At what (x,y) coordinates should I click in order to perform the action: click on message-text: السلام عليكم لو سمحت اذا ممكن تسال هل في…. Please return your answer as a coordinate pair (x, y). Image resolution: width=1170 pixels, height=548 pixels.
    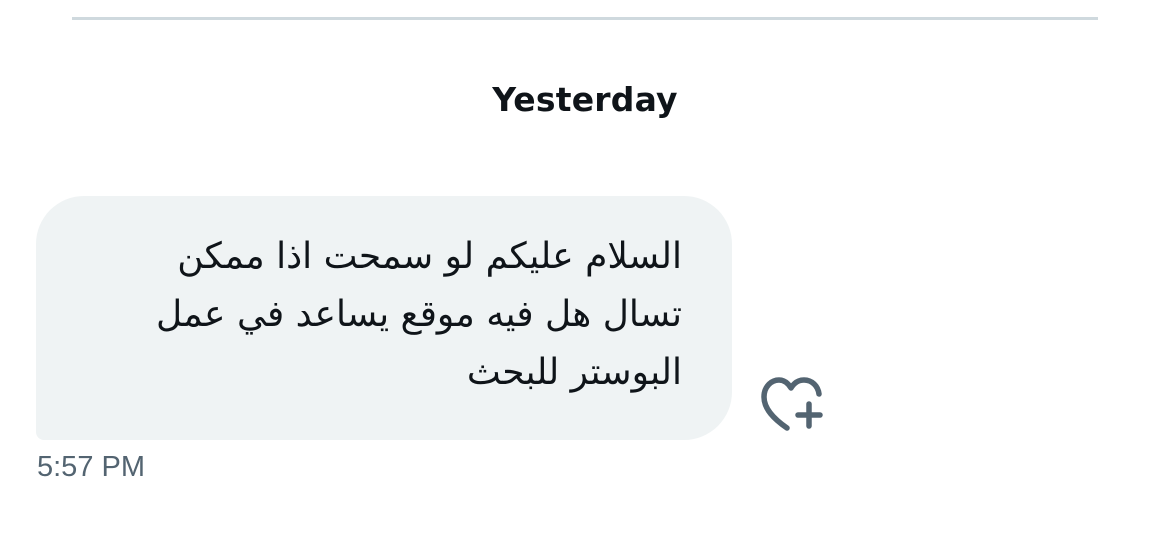
    Looking at the image, I should click on (418, 314).